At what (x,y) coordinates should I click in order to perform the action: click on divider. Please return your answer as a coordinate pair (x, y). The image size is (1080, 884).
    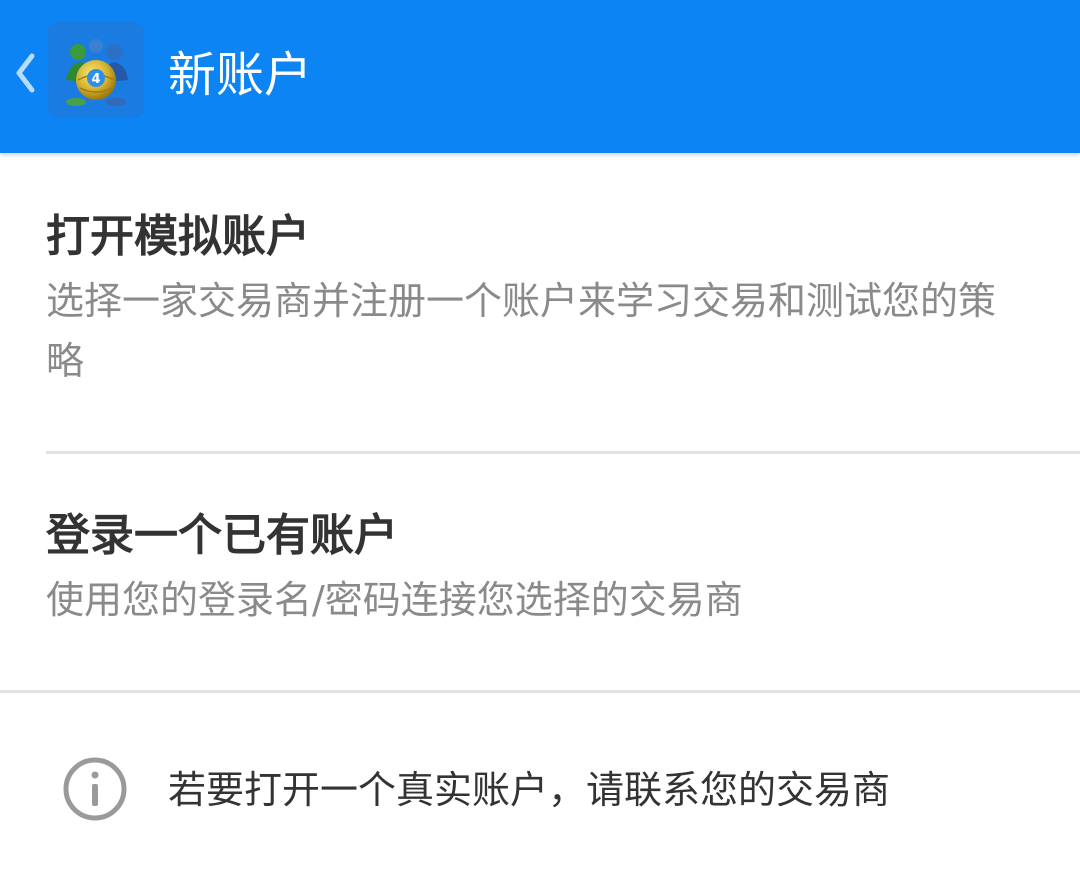
    Looking at the image, I should click on (540, 691).